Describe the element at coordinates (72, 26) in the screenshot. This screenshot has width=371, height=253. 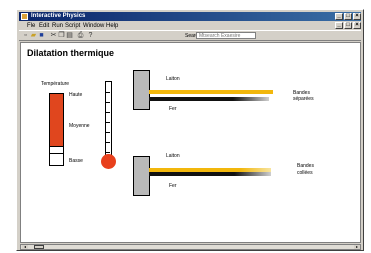
I see `menu-script: Script` at that location.